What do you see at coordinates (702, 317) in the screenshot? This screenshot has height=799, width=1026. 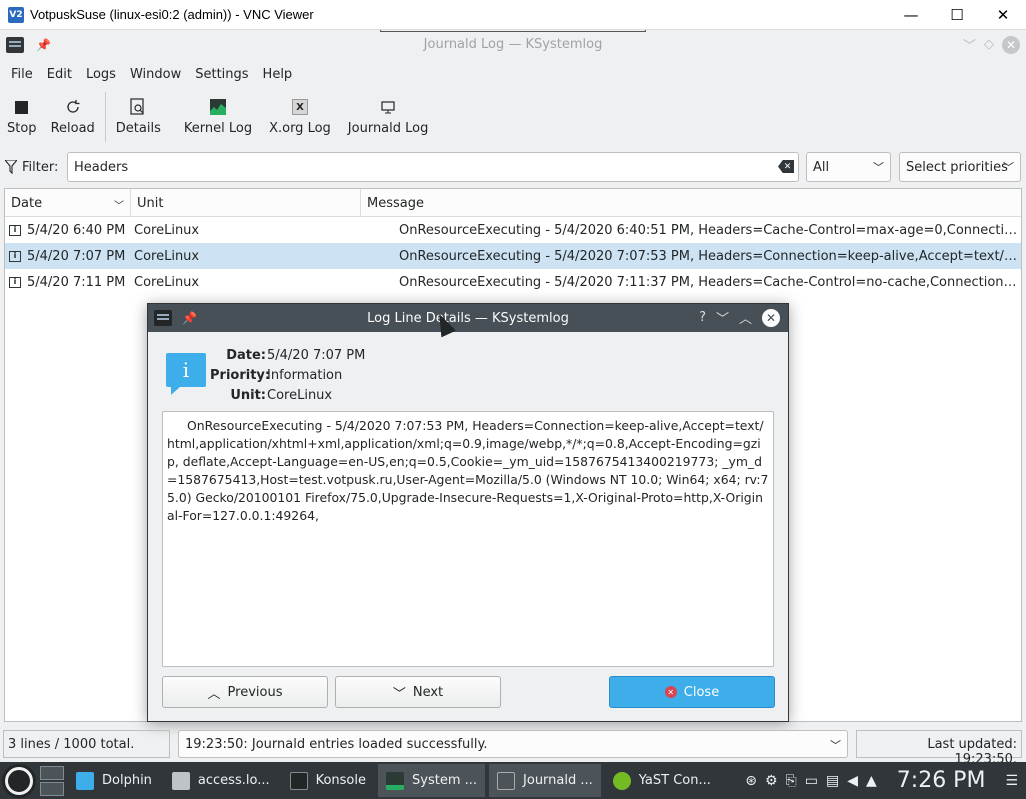 I see `help-icon: ?` at bounding box center [702, 317].